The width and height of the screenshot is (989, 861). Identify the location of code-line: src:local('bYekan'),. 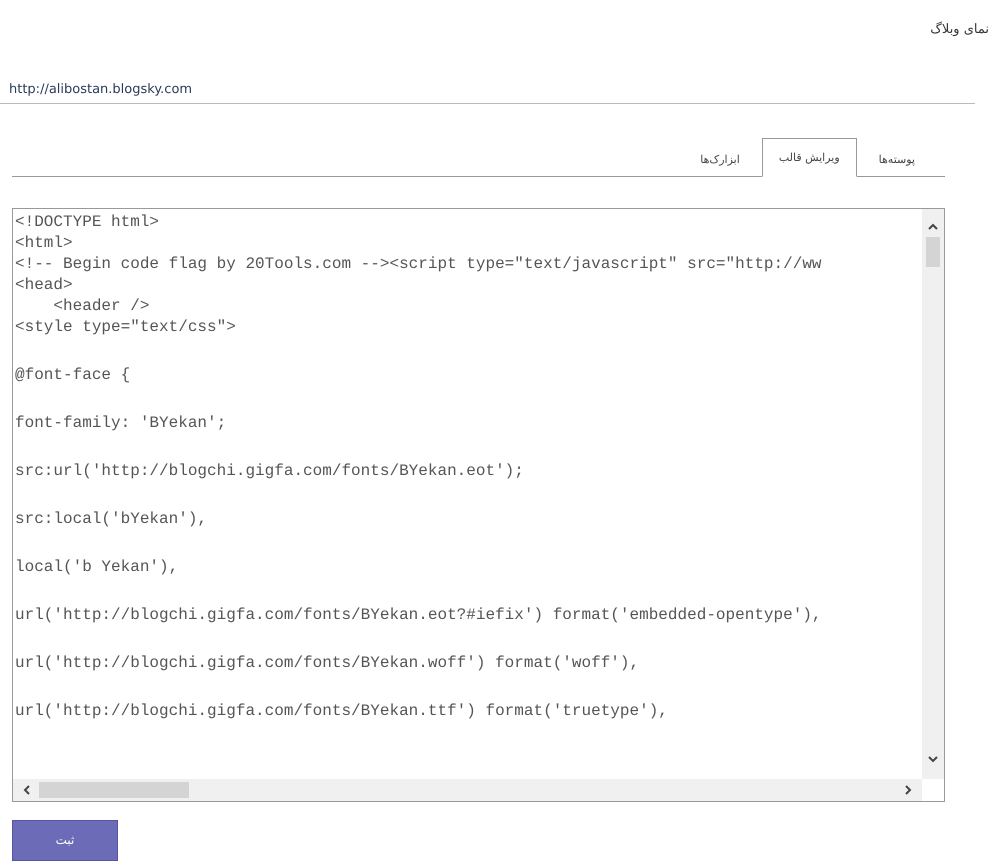
(111, 519).